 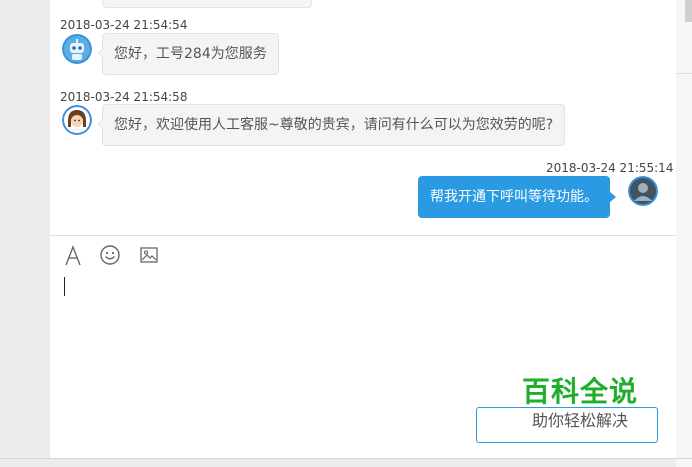 I want to click on message-bubble: 您好，欢迎使用人工客服~尊敬的贵宾，请问有什么可以为您效劳的呢?, so click(x=331, y=125).